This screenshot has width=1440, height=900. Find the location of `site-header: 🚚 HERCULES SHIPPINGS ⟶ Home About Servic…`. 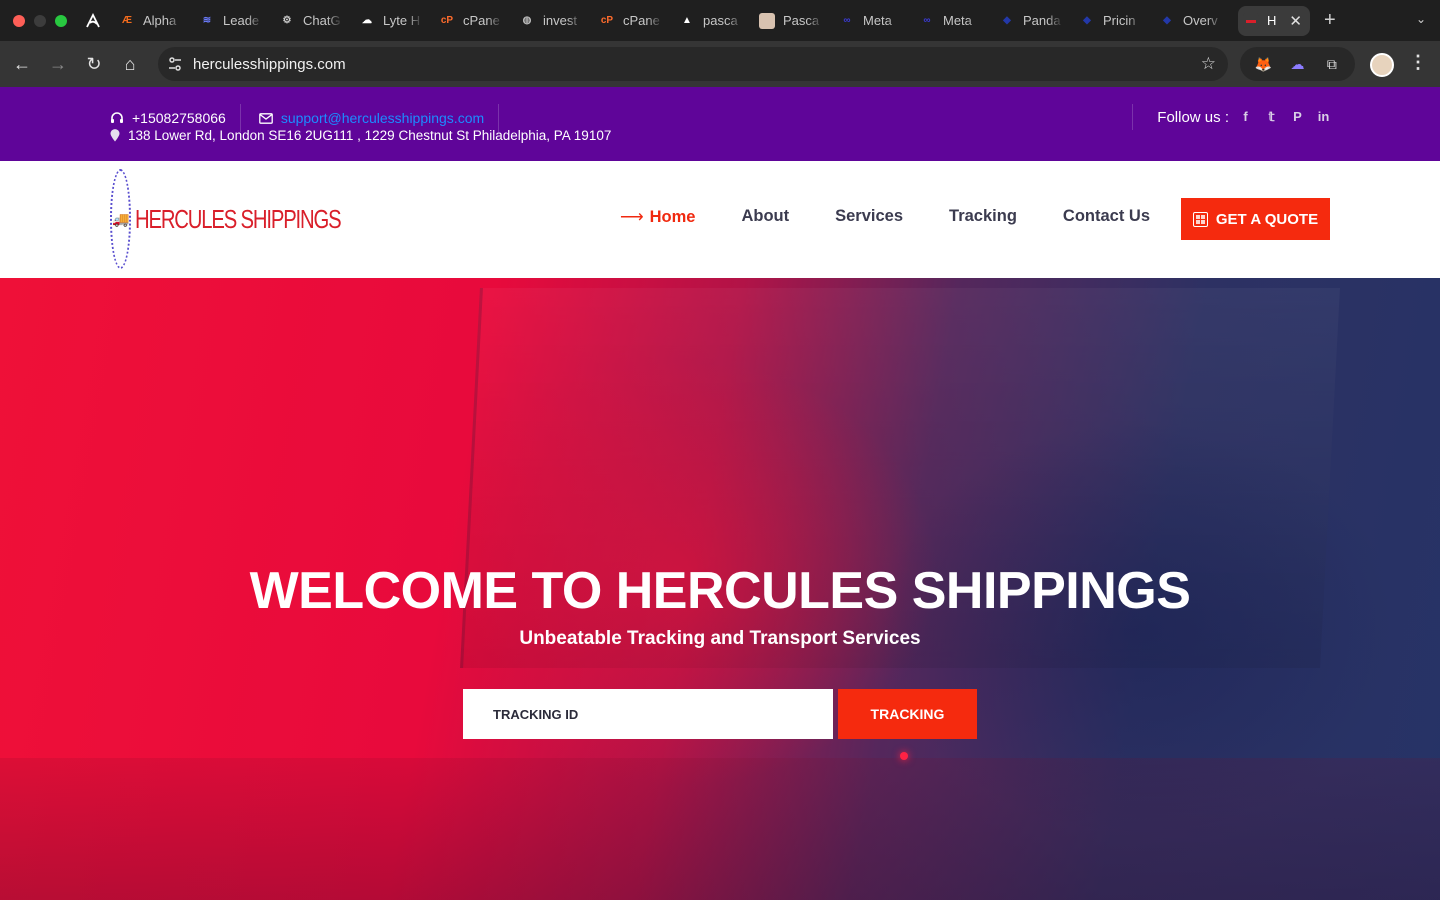

site-header: 🚚 HERCULES SHIPPINGS ⟶ Home About Servic… is located at coordinates (720, 219).